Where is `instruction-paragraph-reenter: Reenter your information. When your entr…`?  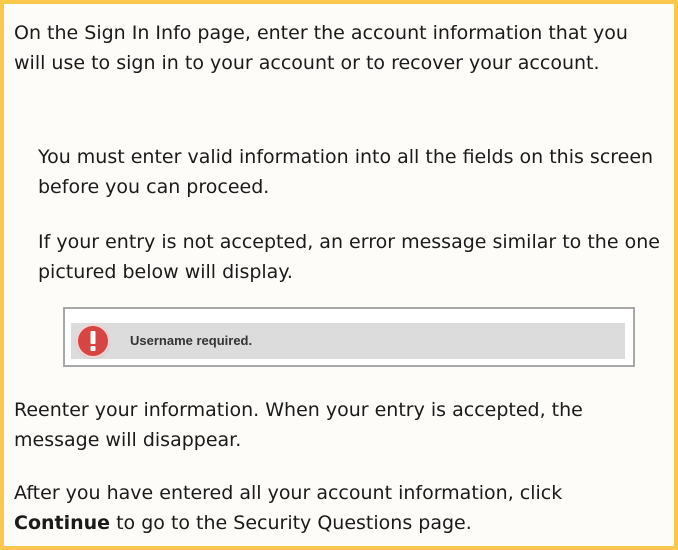
instruction-paragraph-reenter: Reenter your information. When your entr… is located at coordinates (298, 425).